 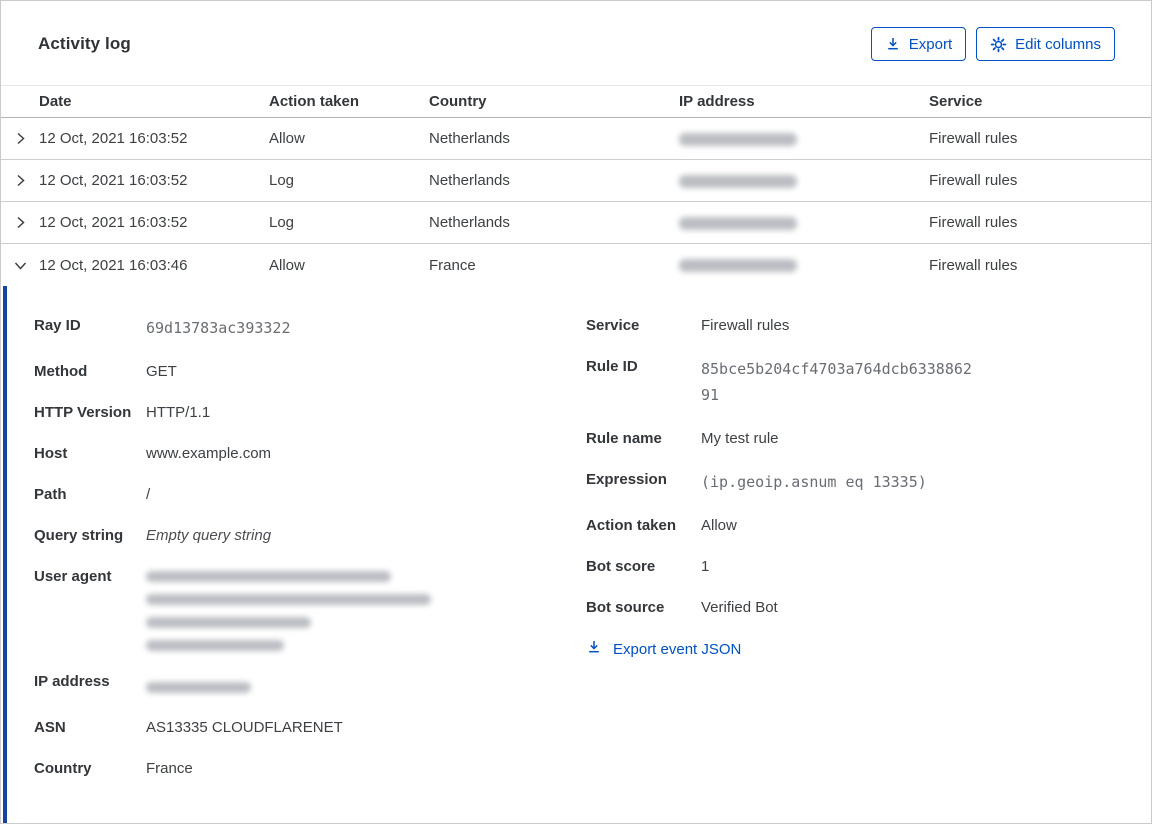 I want to click on export-event-json-label: Export event JSON, so click(x=677, y=649).